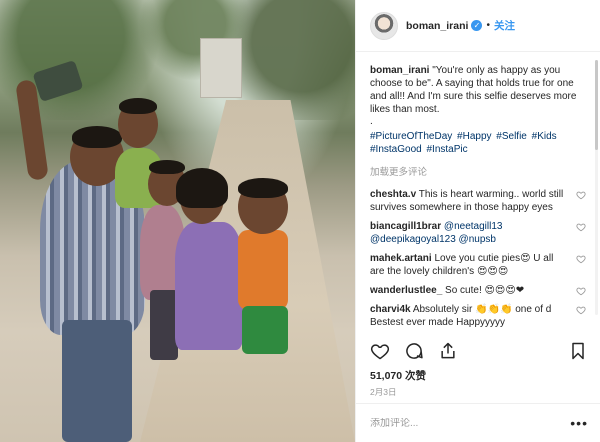 The height and width of the screenshot is (442, 600). Describe the element at coordinates (221, 68) in the screenshot. I see `photo-house` at that location.